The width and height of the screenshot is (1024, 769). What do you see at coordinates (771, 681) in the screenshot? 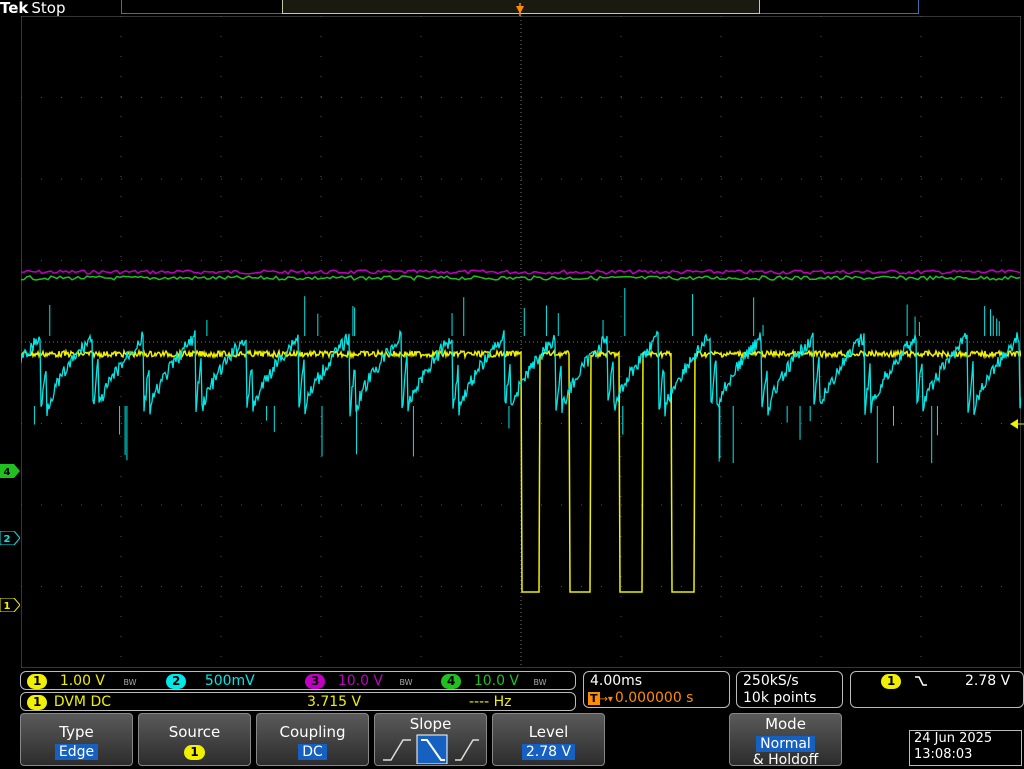
I see `sample-rate: 250kS/s` at bounding box center [771, 681].